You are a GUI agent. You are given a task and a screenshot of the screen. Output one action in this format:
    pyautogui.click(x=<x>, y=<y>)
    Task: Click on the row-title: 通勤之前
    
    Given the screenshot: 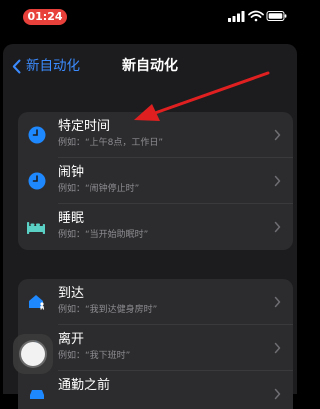 What is the action you would take?
    pyautogui.click(x=84, y=385)
    